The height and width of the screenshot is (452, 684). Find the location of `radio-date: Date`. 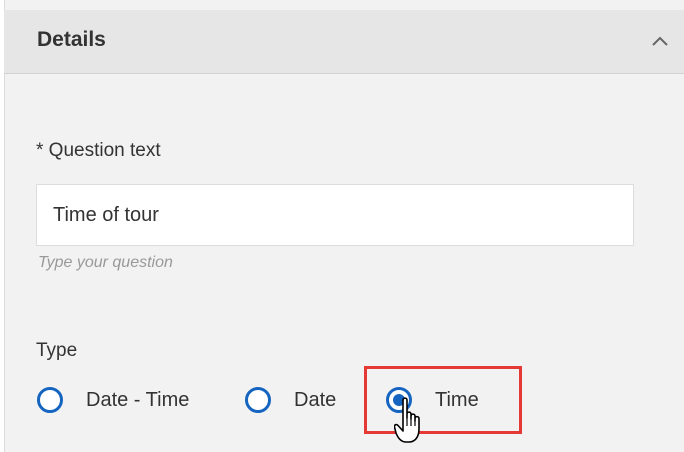

radio-date: Date is located at coordinates (290, 400).